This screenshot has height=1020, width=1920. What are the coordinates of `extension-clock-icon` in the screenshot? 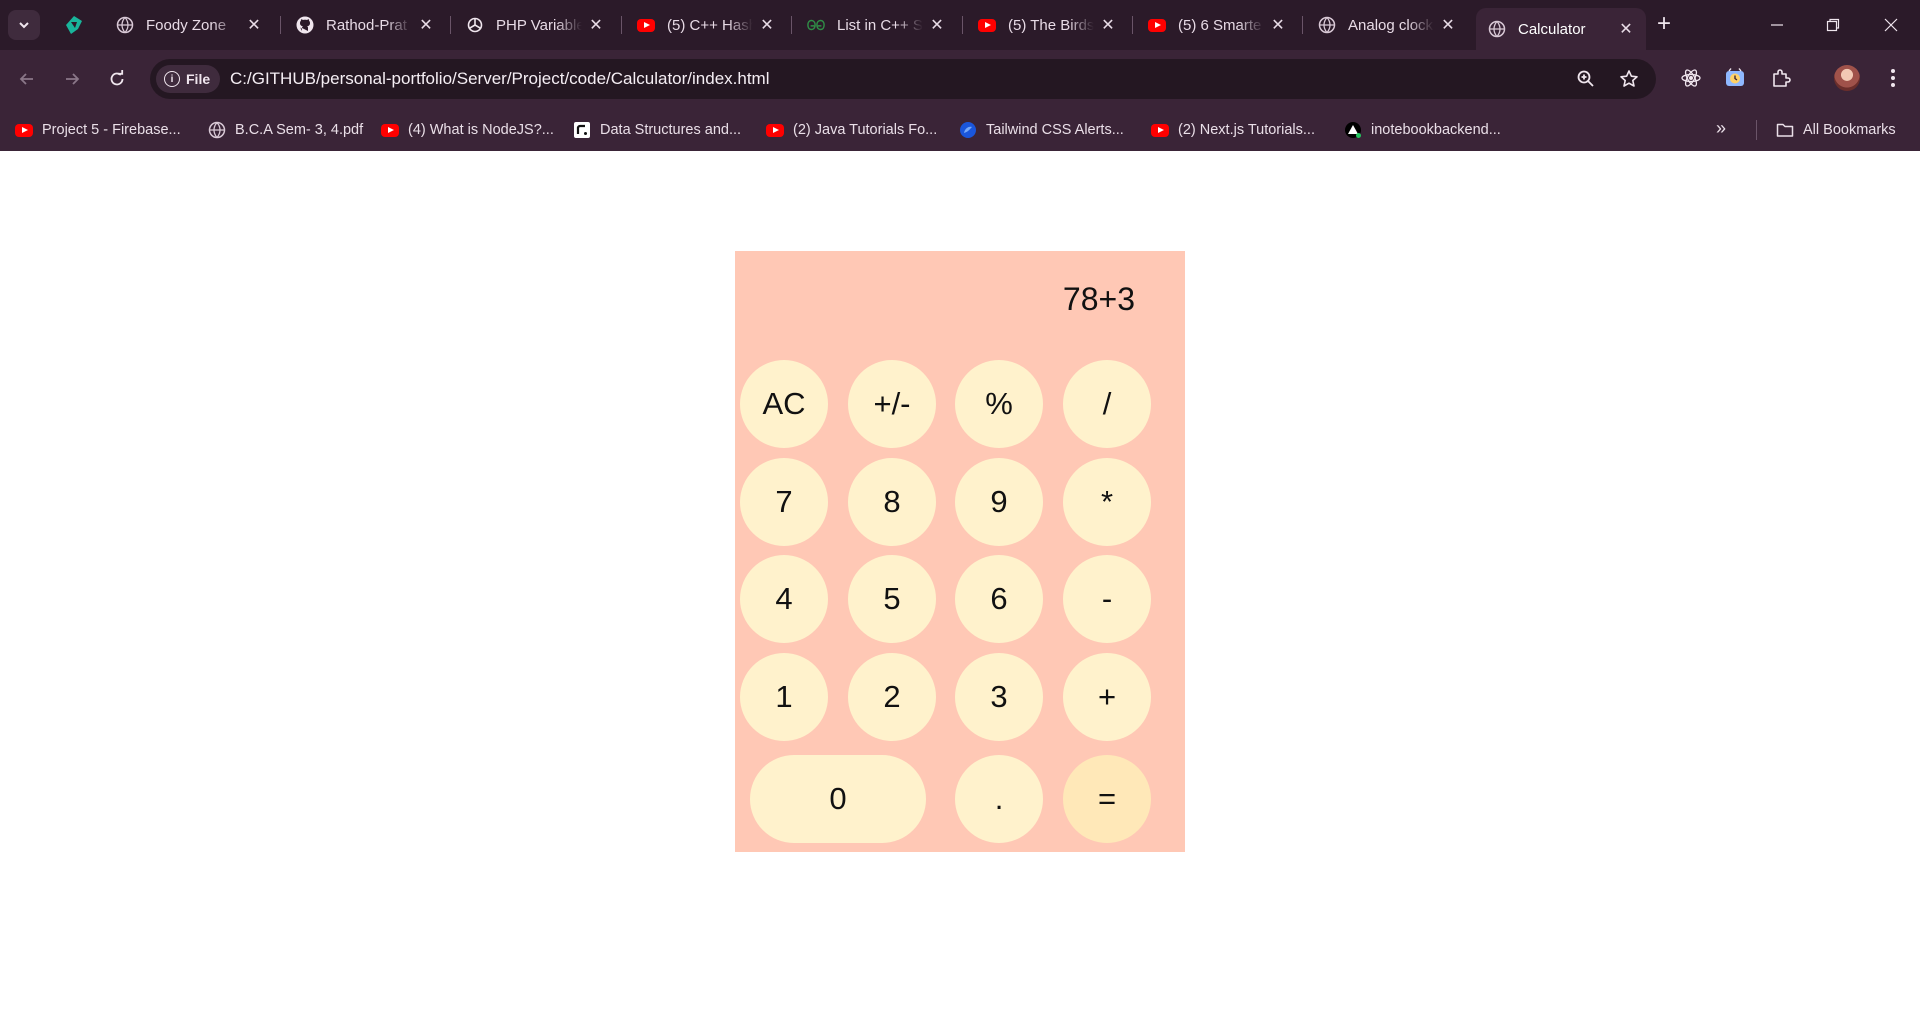 It's located at (1735, 78).